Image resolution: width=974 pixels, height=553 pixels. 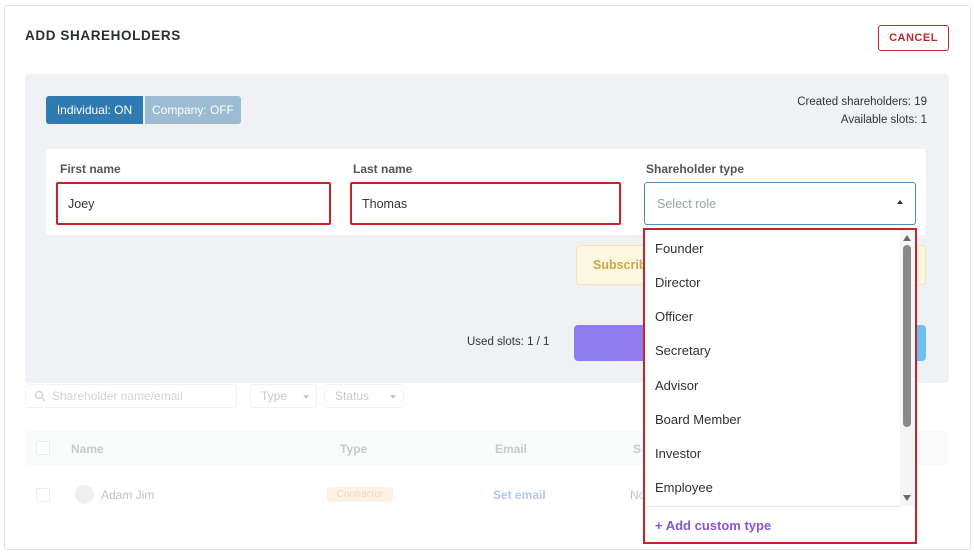 I want to click on search-placeholder: Shareholder name/email, so click(x=117, y=396).